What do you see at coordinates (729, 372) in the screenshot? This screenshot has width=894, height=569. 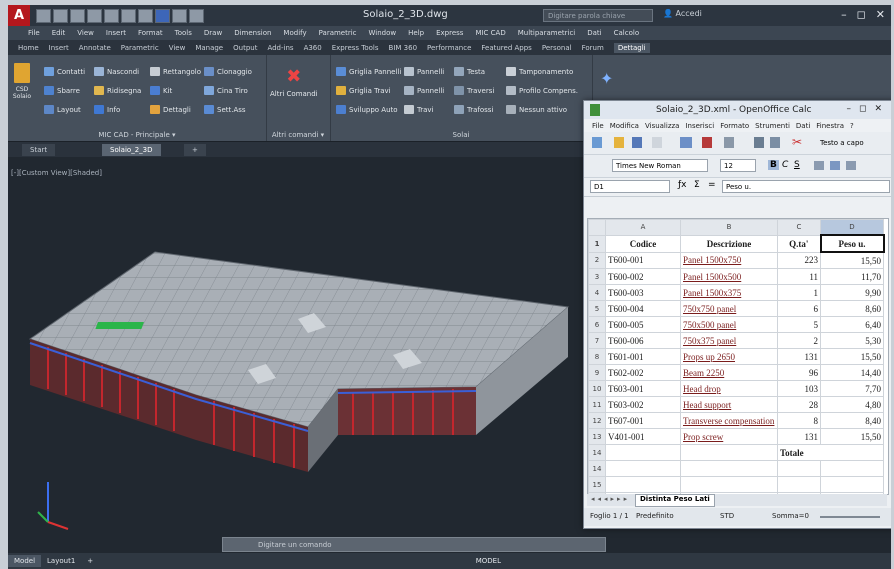 I see `description-cell: Beam 2250` at bounding box center [729, 372].